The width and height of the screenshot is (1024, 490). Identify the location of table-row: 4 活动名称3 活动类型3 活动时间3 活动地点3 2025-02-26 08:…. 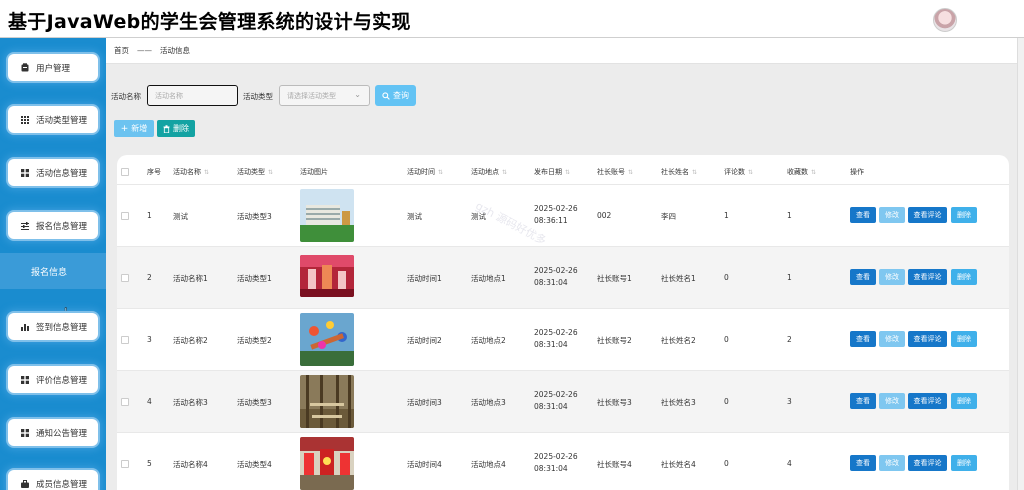
(563, 401).